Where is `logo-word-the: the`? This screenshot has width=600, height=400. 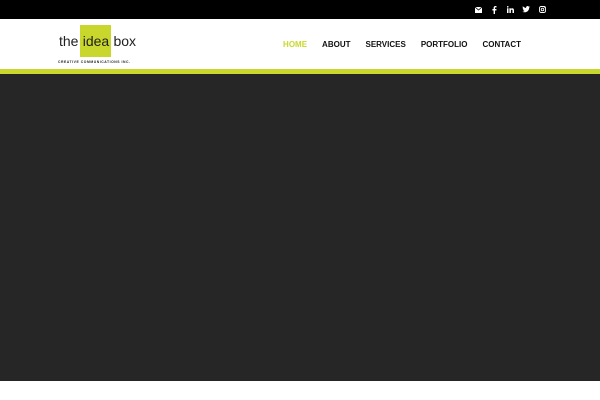
logo-word-the: the is located at coordinates (69, 41).